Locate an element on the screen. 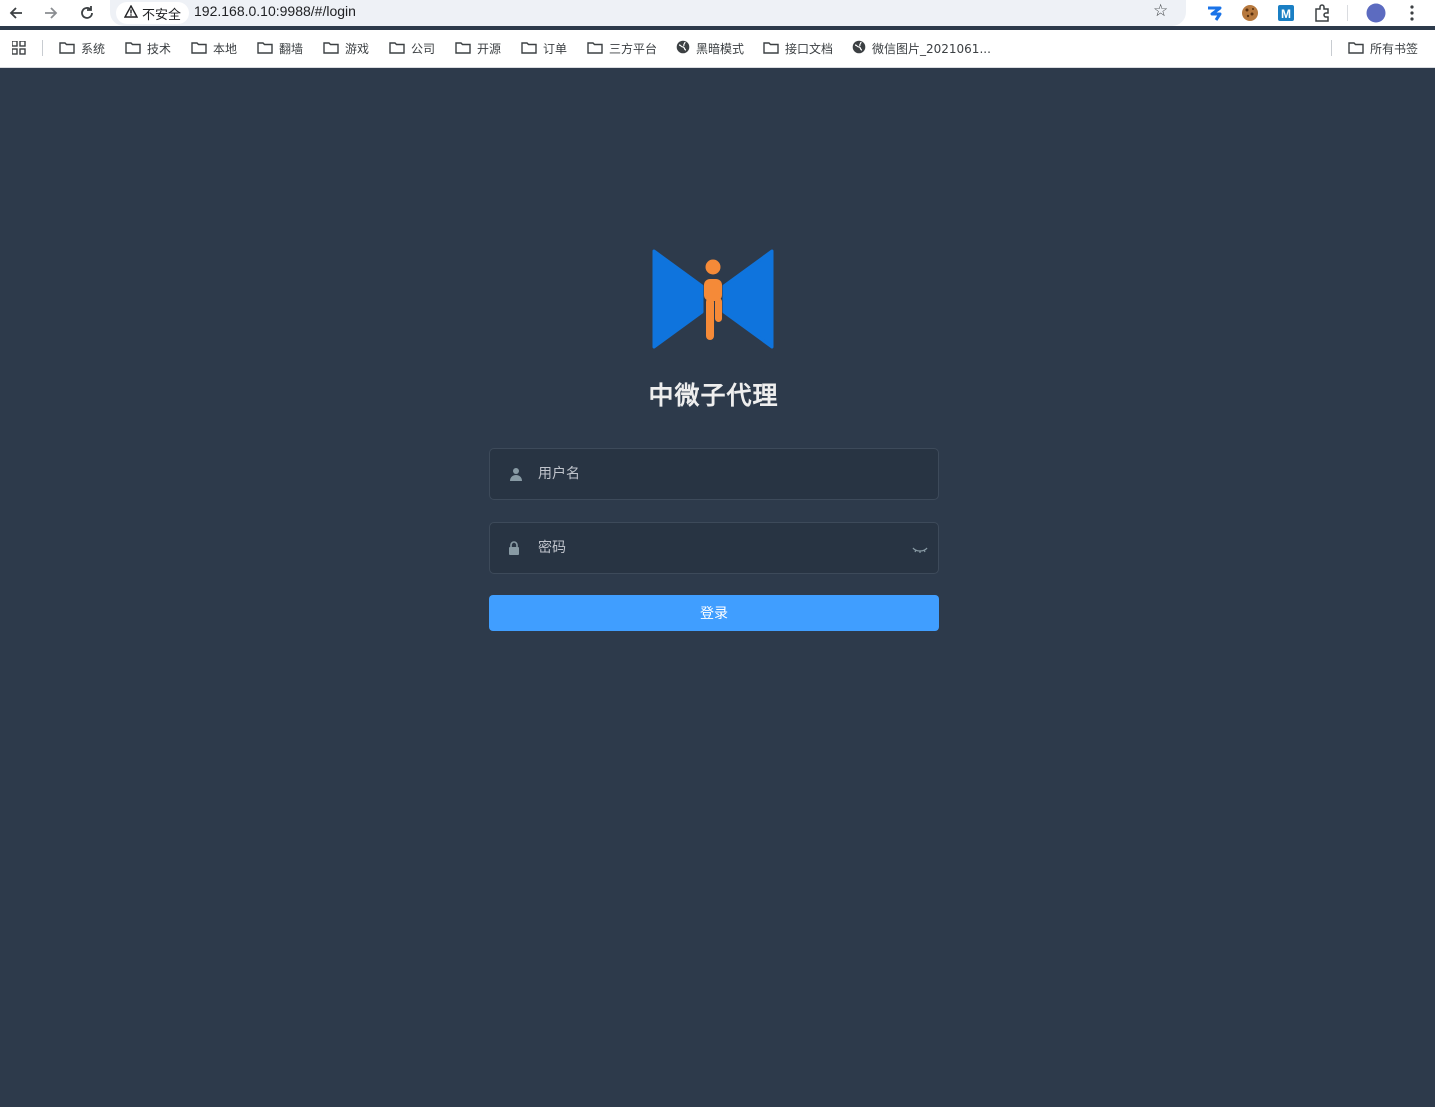 The width and height of the screenshot is (1435, 1107). all-bookmarks-folder: 所有书签 is located at coordinates (1383, 48).